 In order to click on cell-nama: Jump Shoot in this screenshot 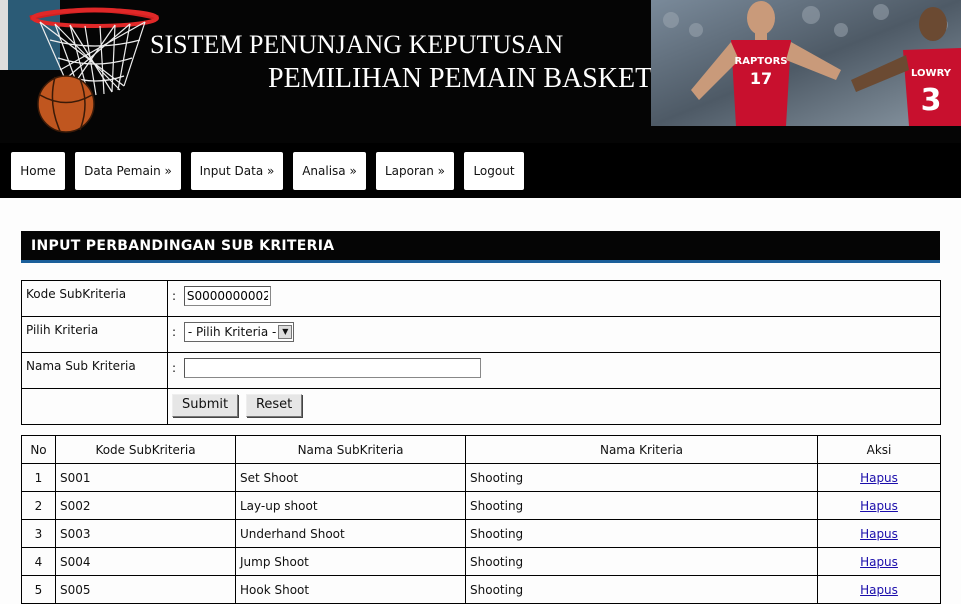, I will do `click(350, 561)`.